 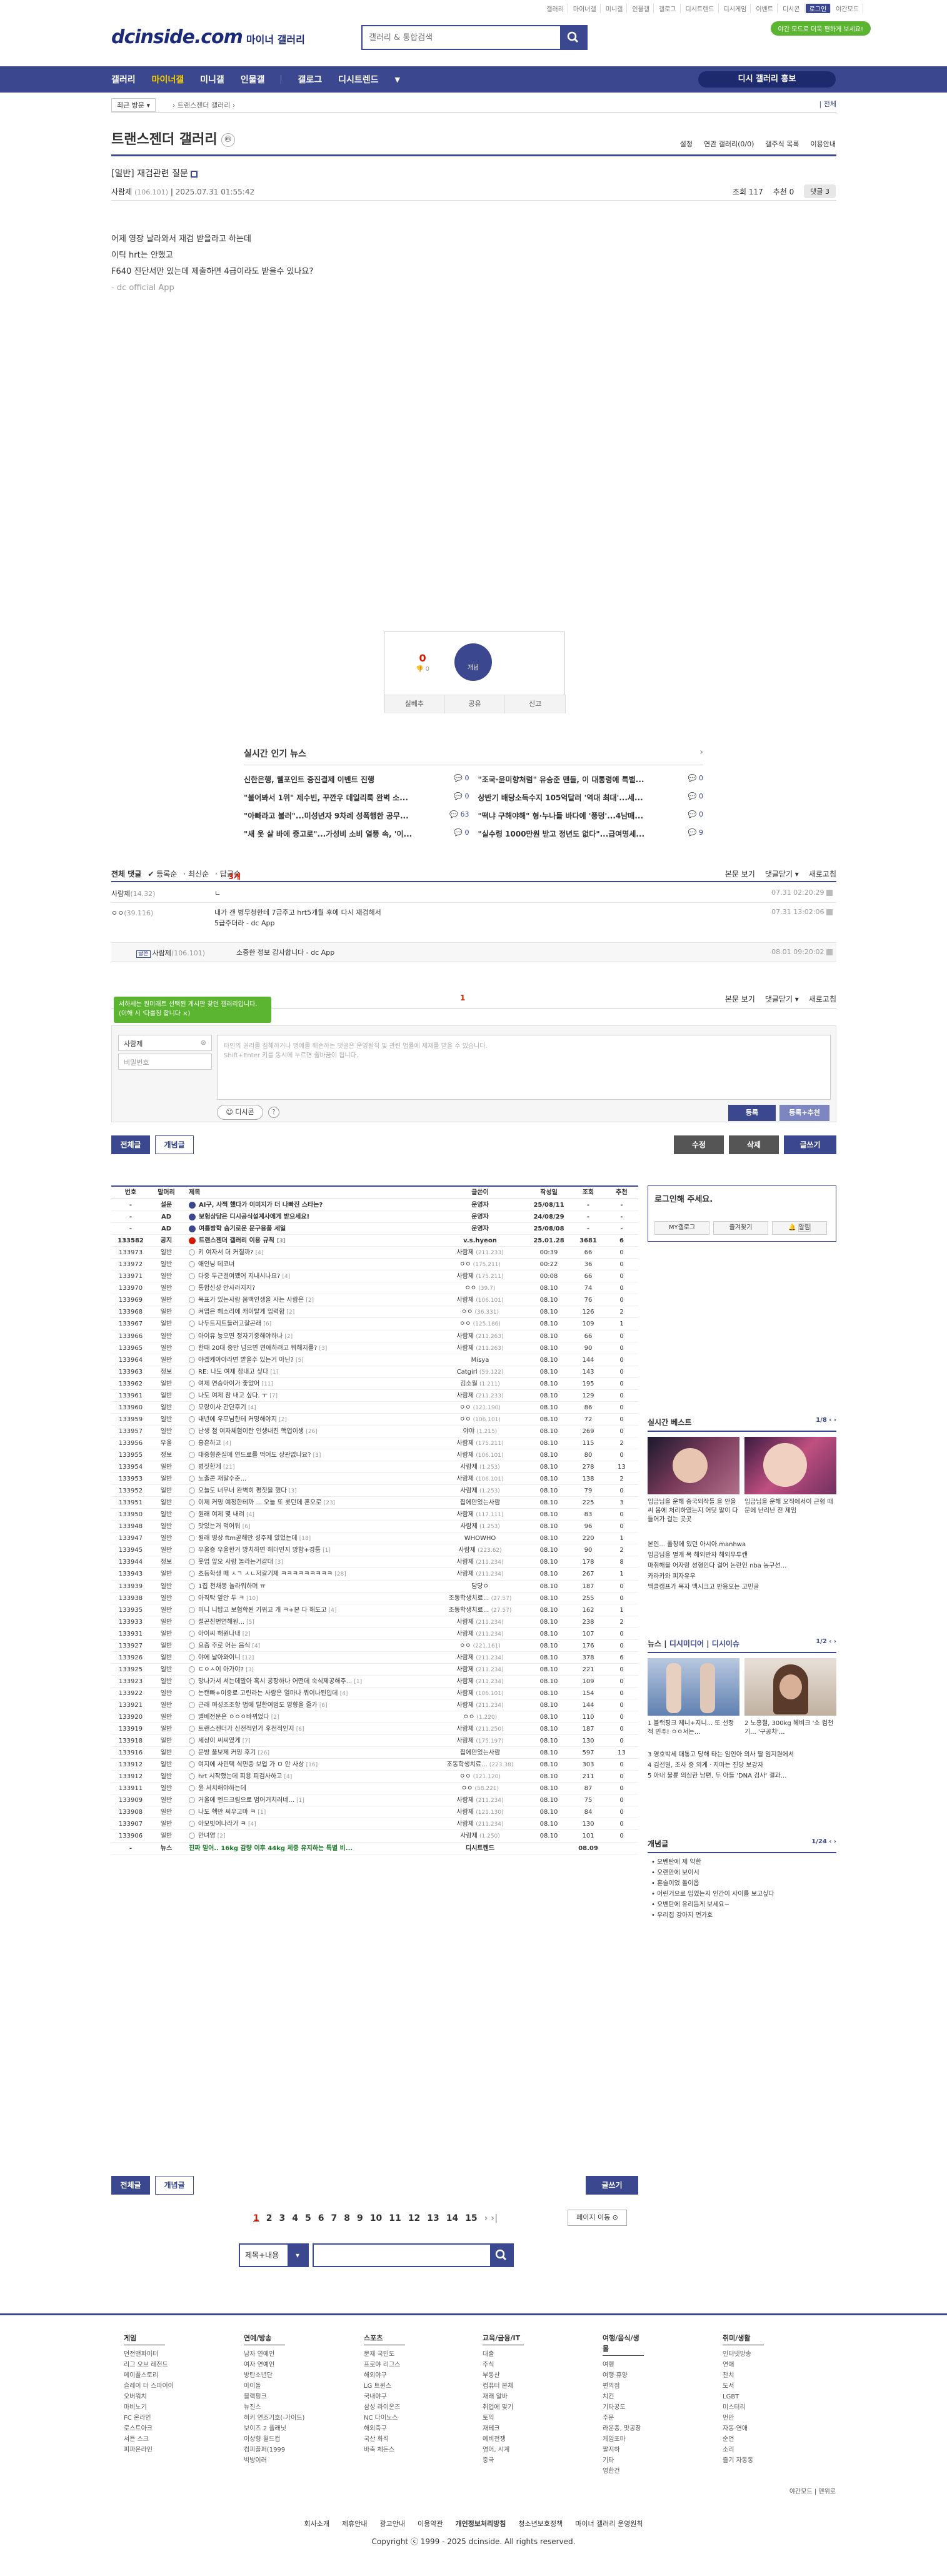 What do you see at coordinates (480, 1288) in the screenshot?
I see `post-writer: ㅇㅇ (39.7)` at bounding box center [480, 1288].